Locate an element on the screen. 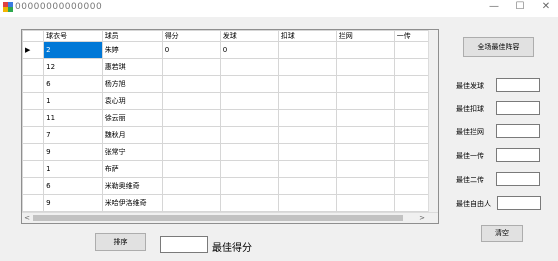 This screenshot has width=558, height=261. table-cell: 米哈伊洛维奇 is located at coordinates (132, 203).